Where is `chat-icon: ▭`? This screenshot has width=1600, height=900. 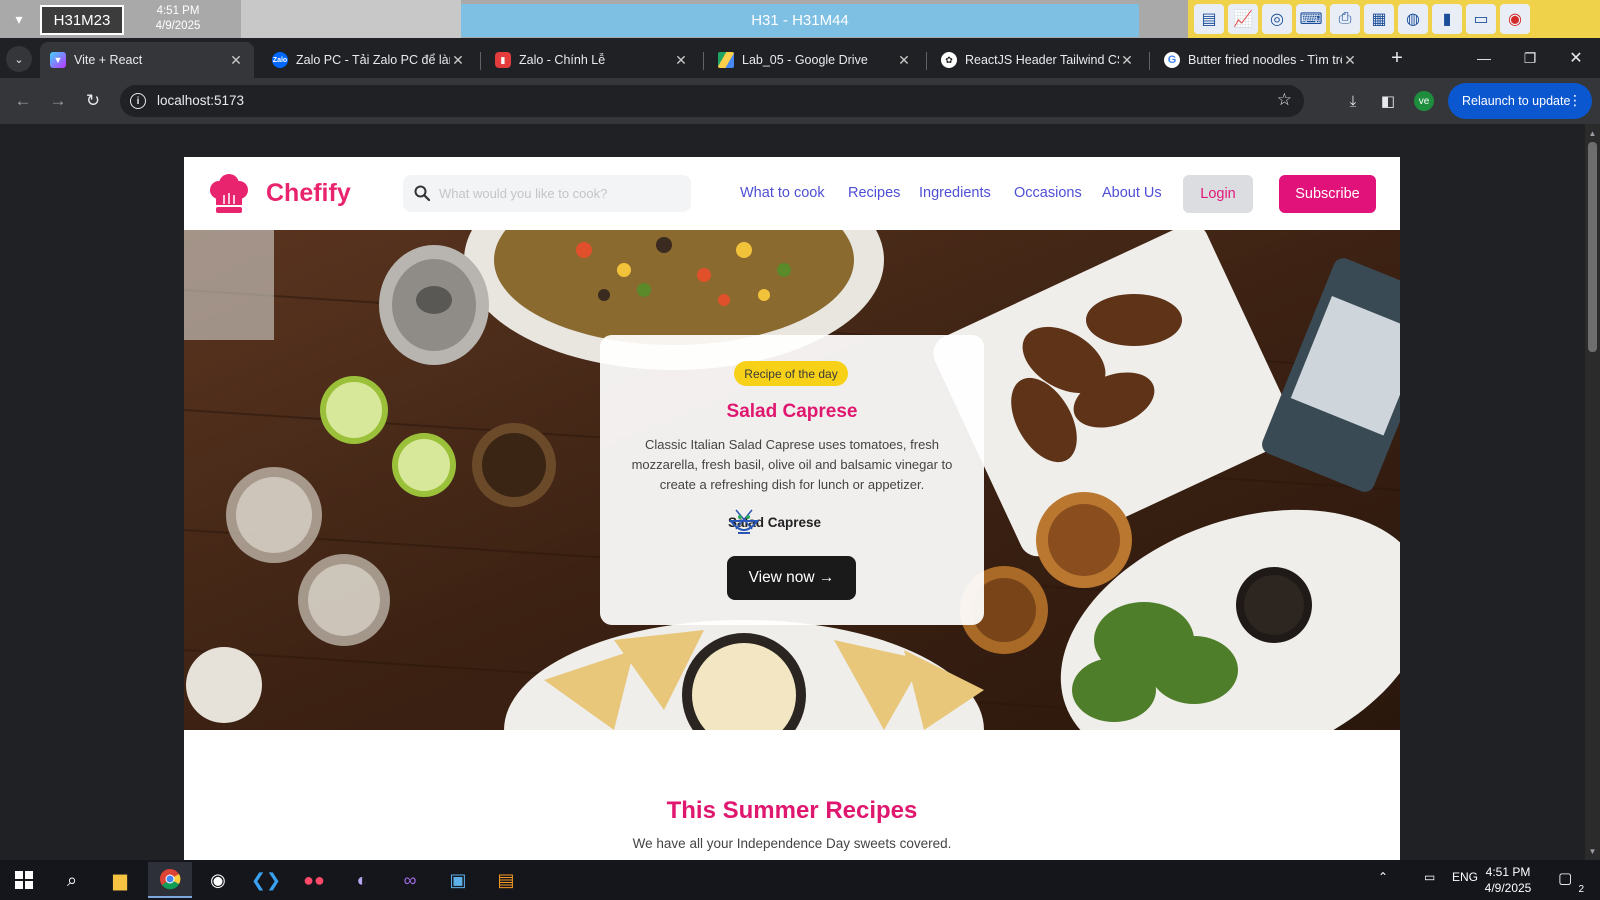 chat-icon: ▭ is located at coordinates (1481, 19).